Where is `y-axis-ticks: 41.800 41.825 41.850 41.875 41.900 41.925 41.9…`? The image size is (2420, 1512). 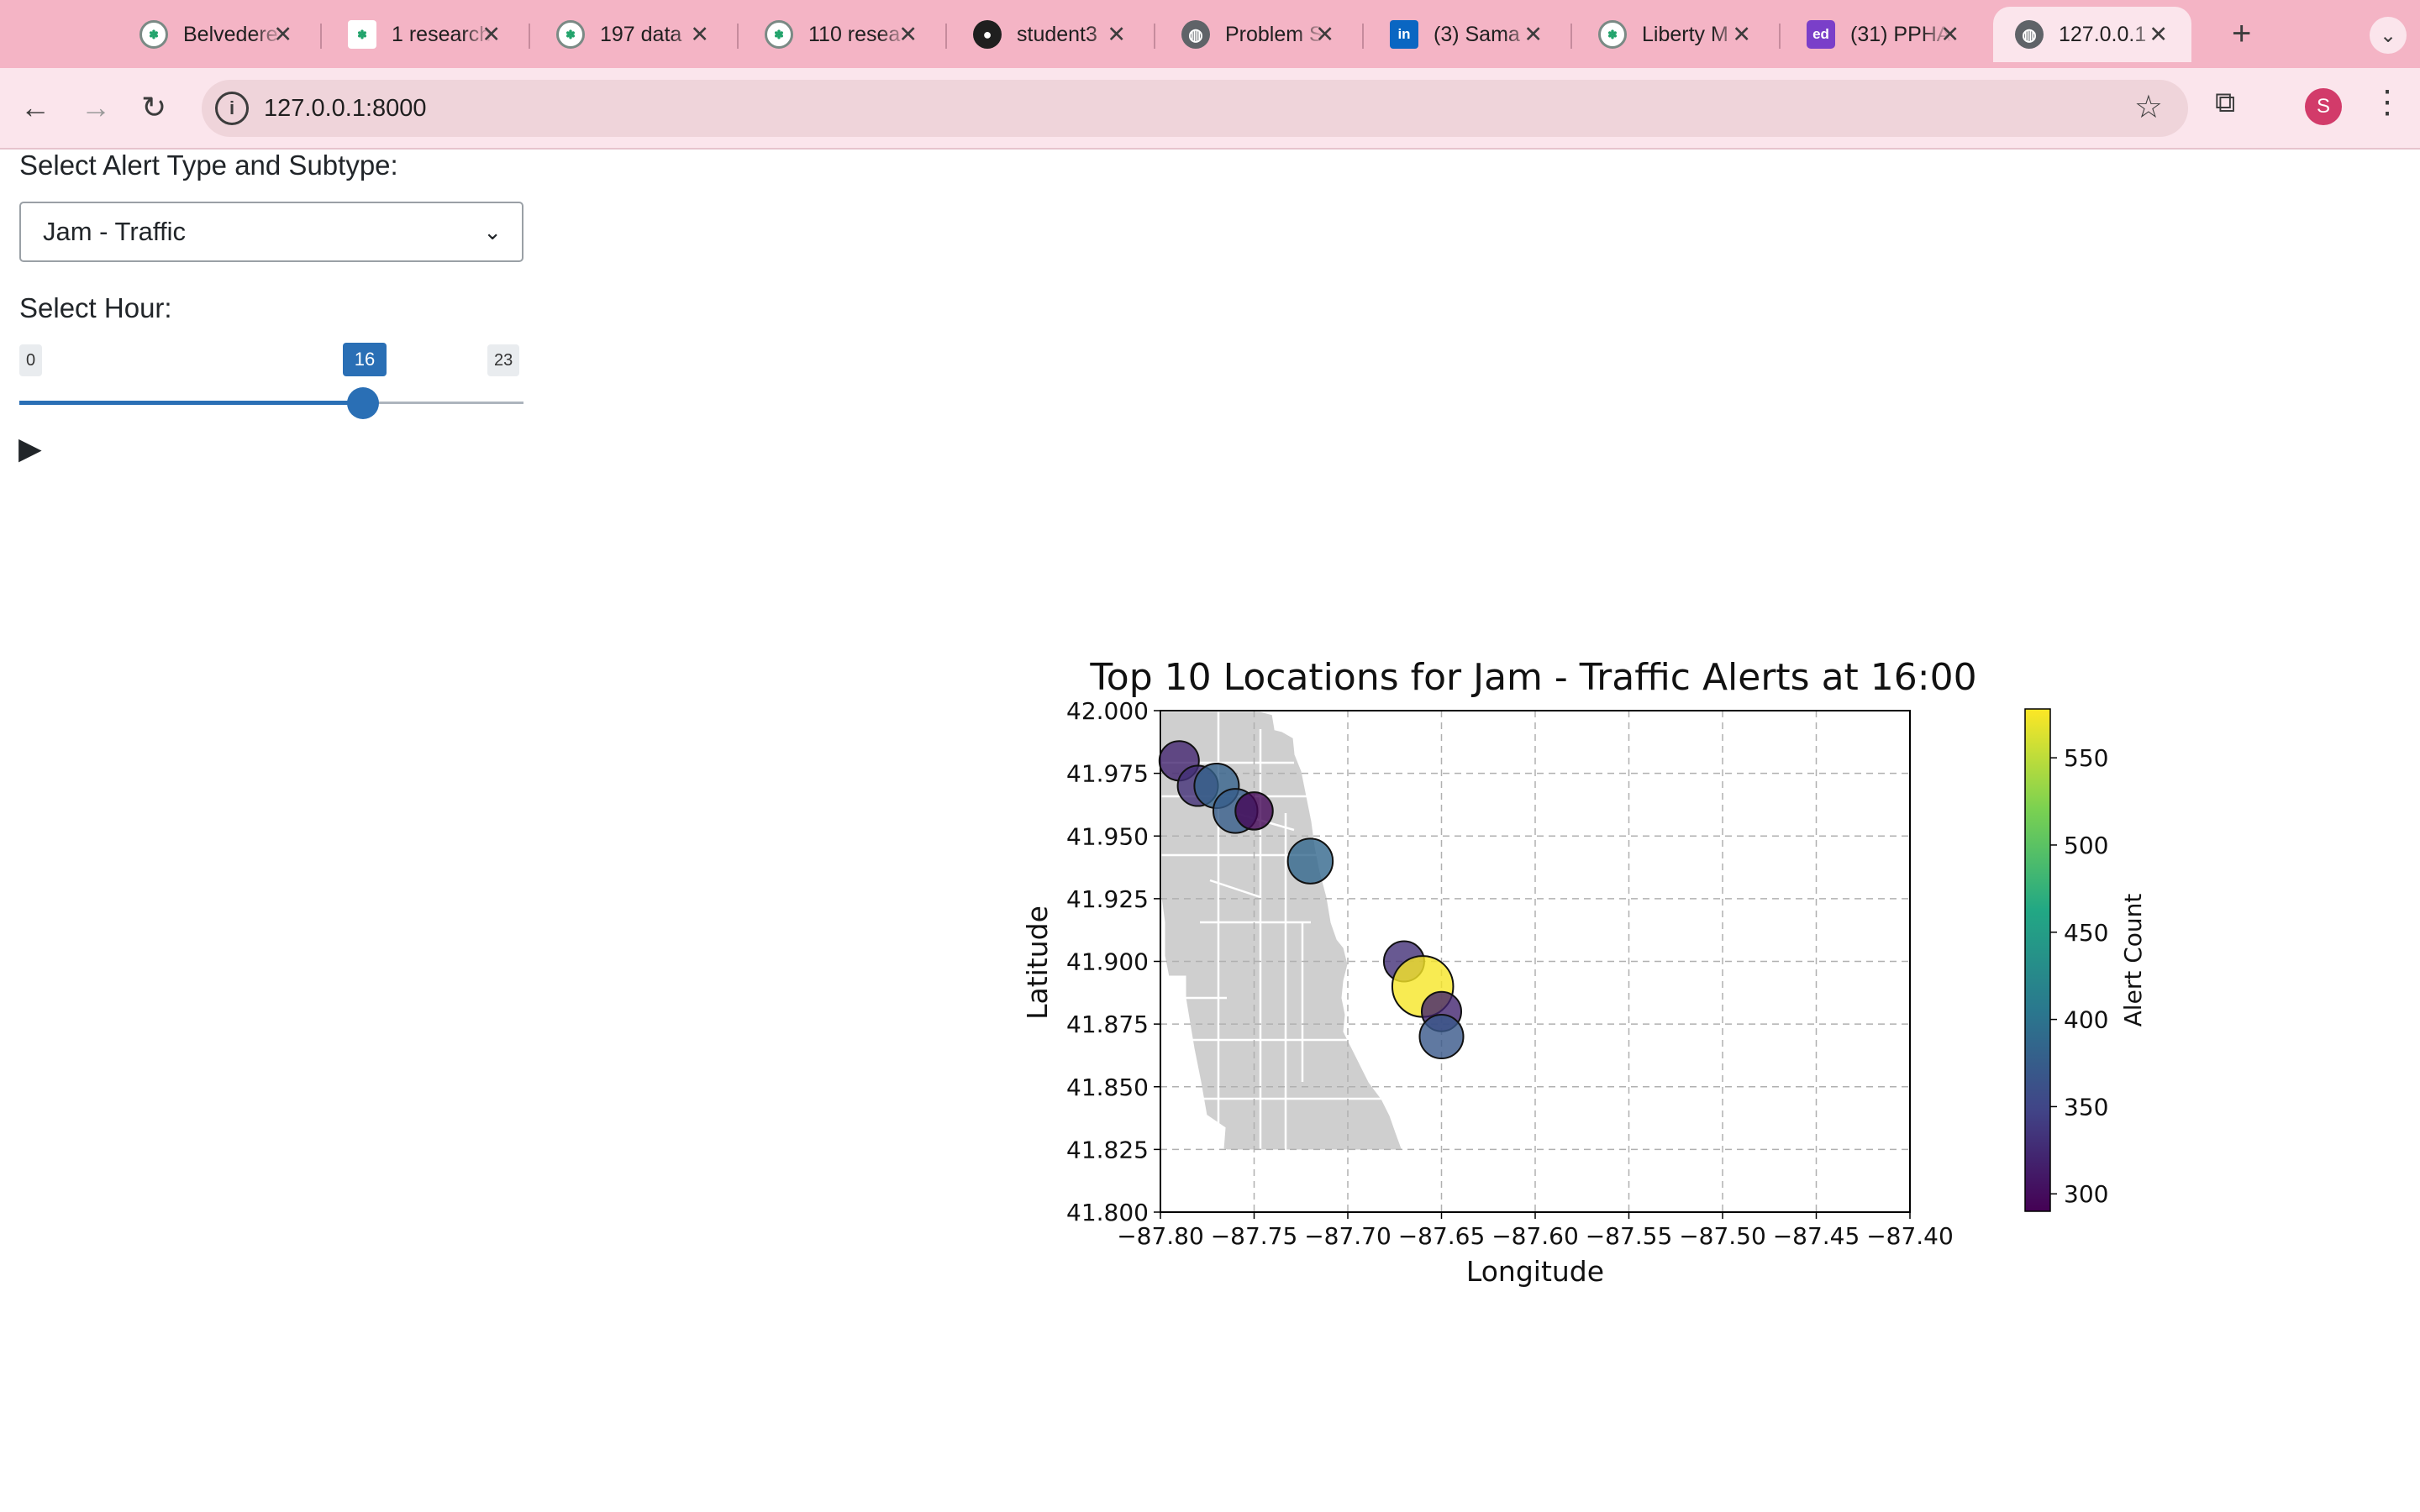 y-axis-ticks: 41.800 41.825 41.850 41.875 41.900 41.925 41.9… is located at coordinates (1113, 961).